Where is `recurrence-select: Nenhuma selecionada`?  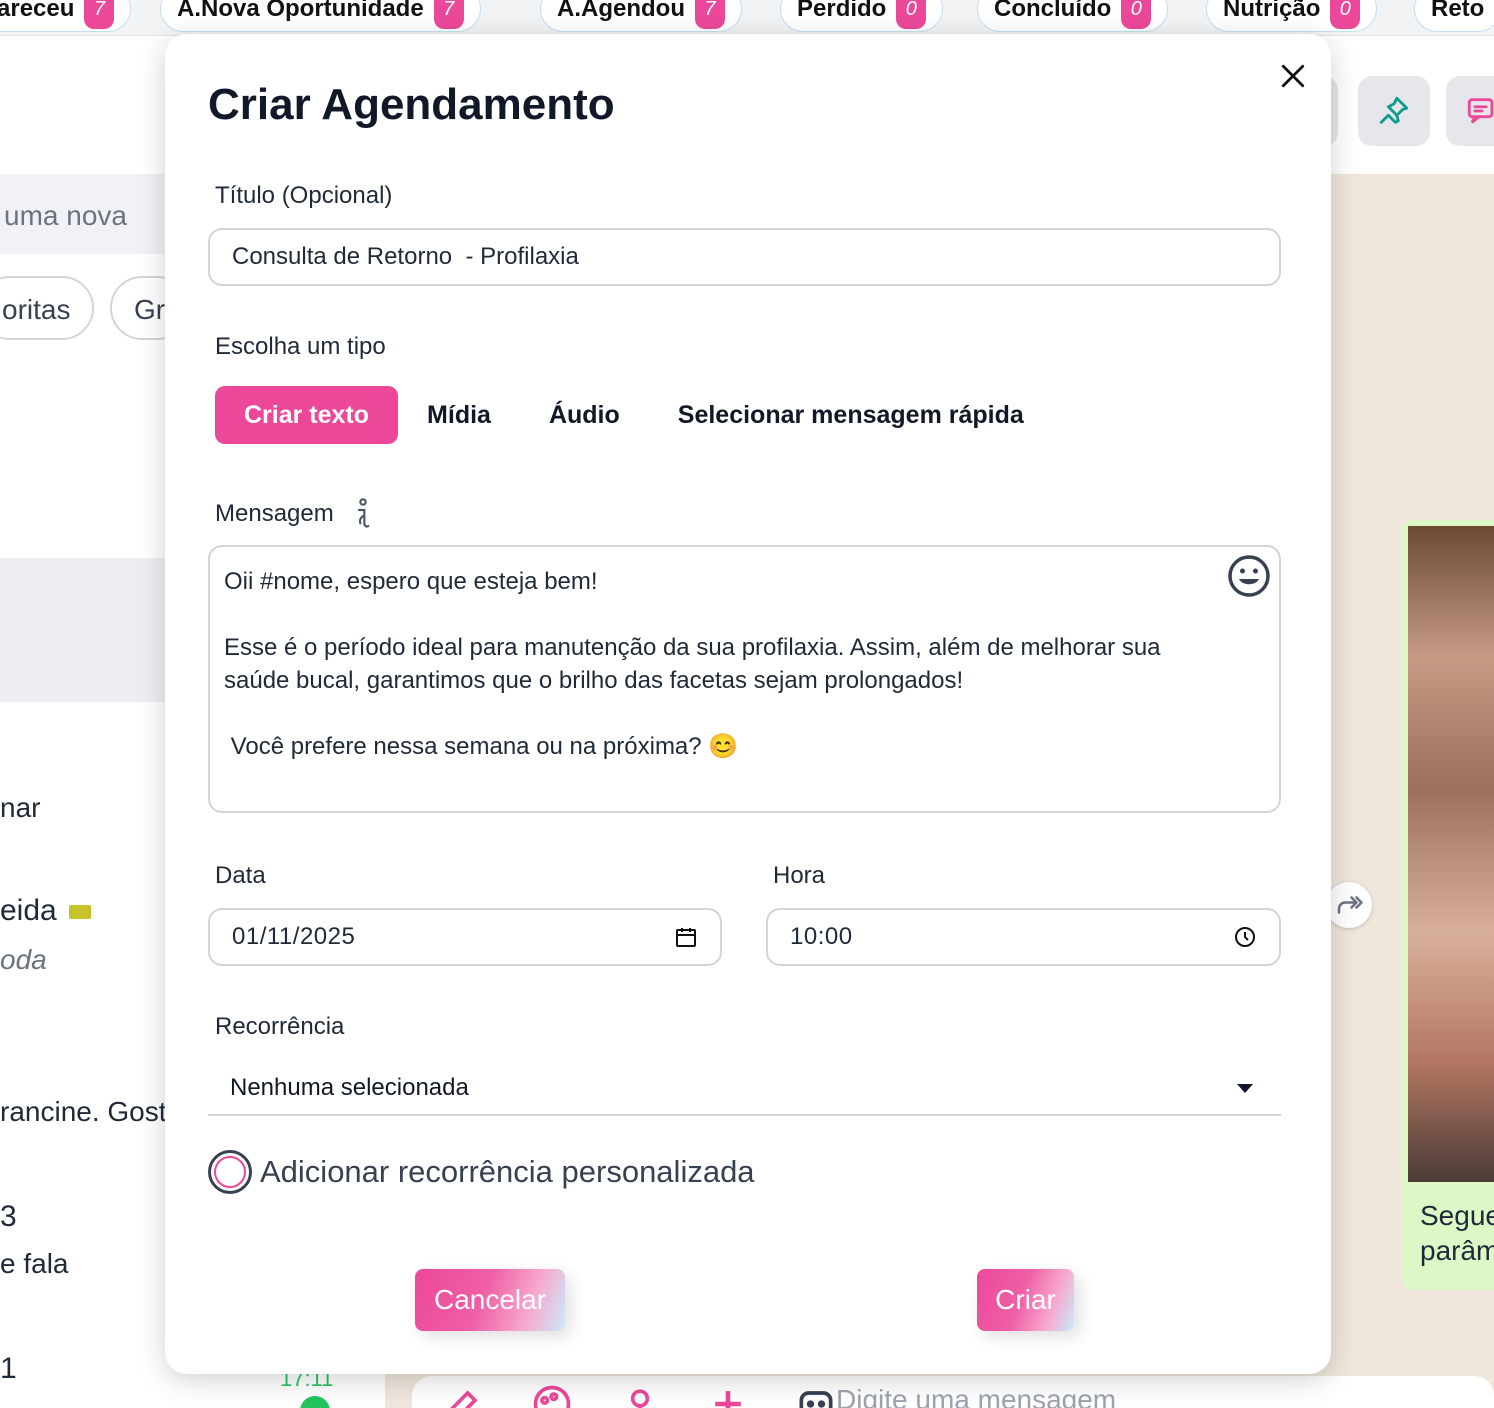 recurrence-select: Nenhuma selecionada is located at coordinates (744, 1090).